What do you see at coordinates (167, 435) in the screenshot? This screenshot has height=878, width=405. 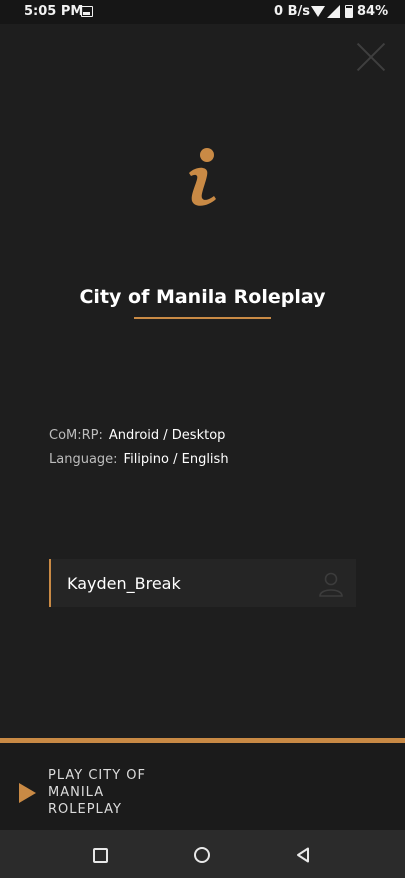 I see `platform-value: Android / Desktop` at bounding box center [167, 435].